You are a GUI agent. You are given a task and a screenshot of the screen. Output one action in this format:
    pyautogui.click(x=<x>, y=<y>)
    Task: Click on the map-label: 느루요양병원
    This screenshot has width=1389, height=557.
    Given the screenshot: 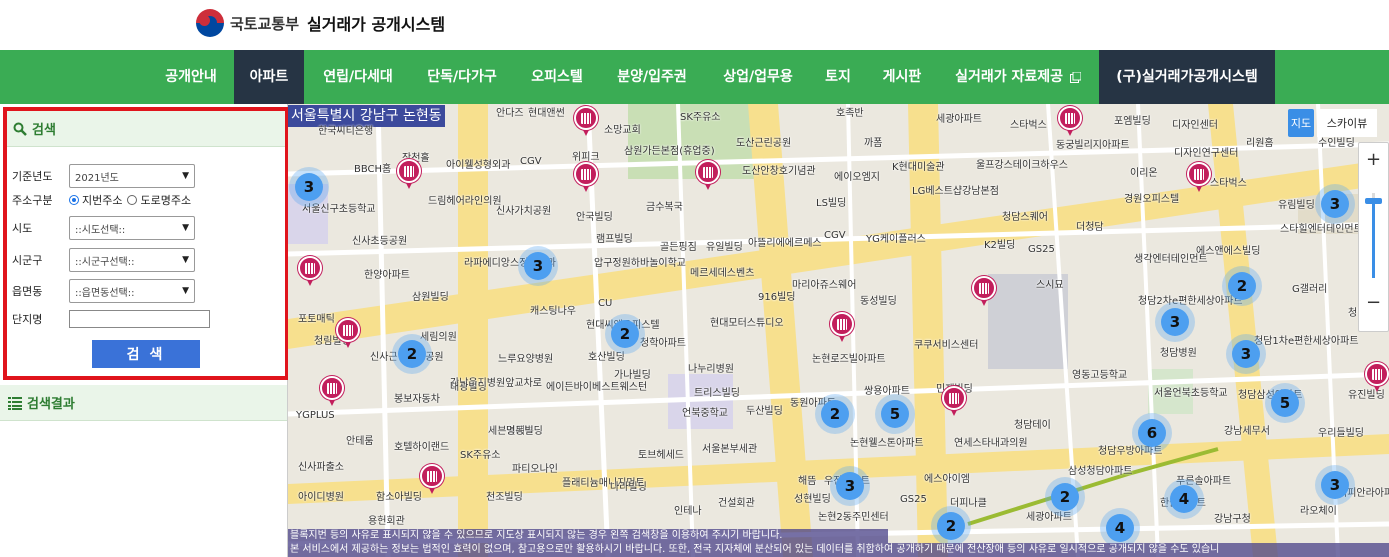 What is the action you would take?
    pyautogui.click(x=526, y=359)
    